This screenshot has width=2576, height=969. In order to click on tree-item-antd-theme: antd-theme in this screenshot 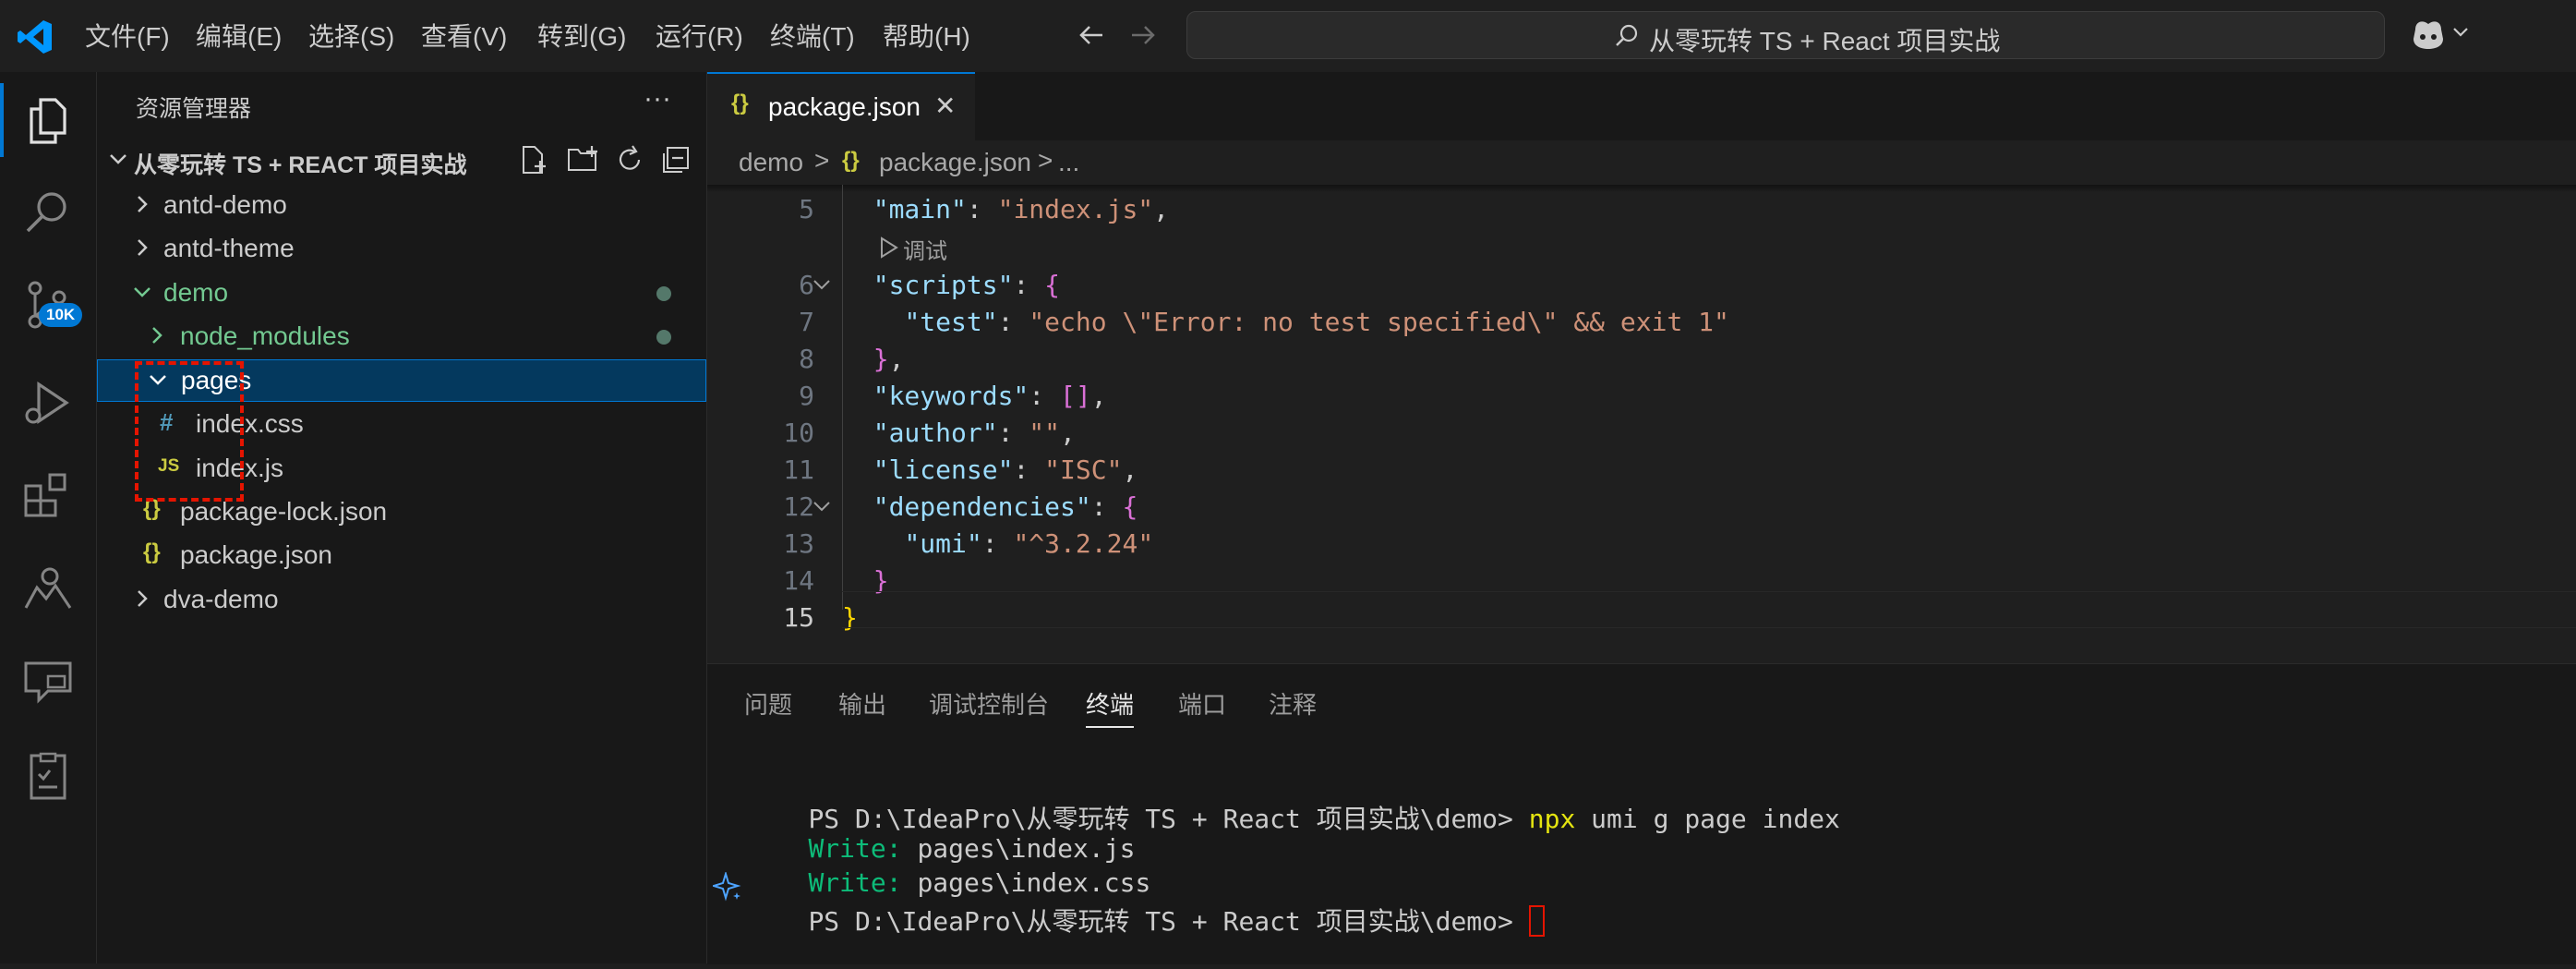, I will do `click(401, 248)`.